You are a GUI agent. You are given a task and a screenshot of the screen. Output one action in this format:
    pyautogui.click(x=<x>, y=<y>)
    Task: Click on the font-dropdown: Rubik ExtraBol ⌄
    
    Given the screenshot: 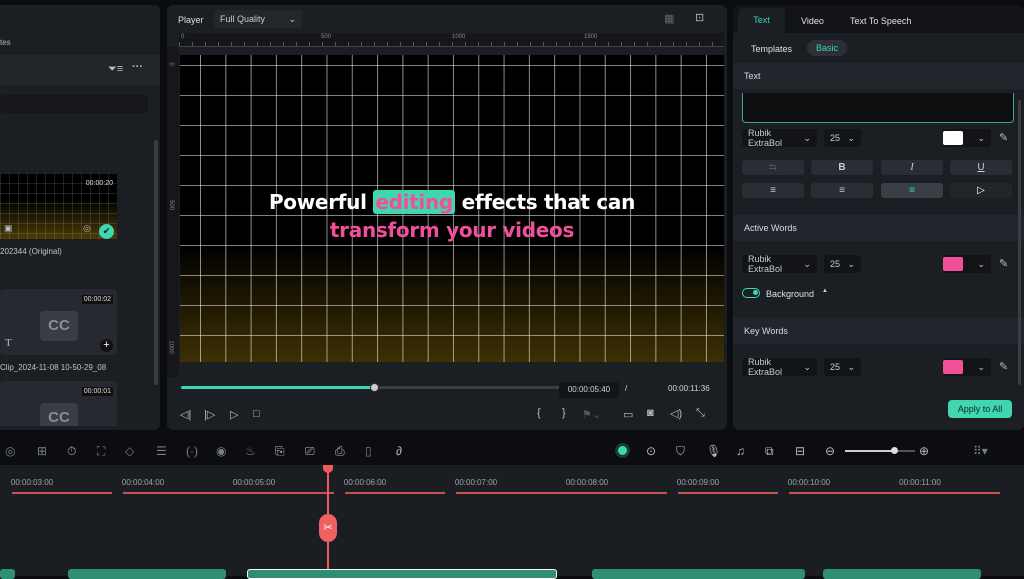 What is the action you would take?
    pyautogui.click(x=779, y=138)
    